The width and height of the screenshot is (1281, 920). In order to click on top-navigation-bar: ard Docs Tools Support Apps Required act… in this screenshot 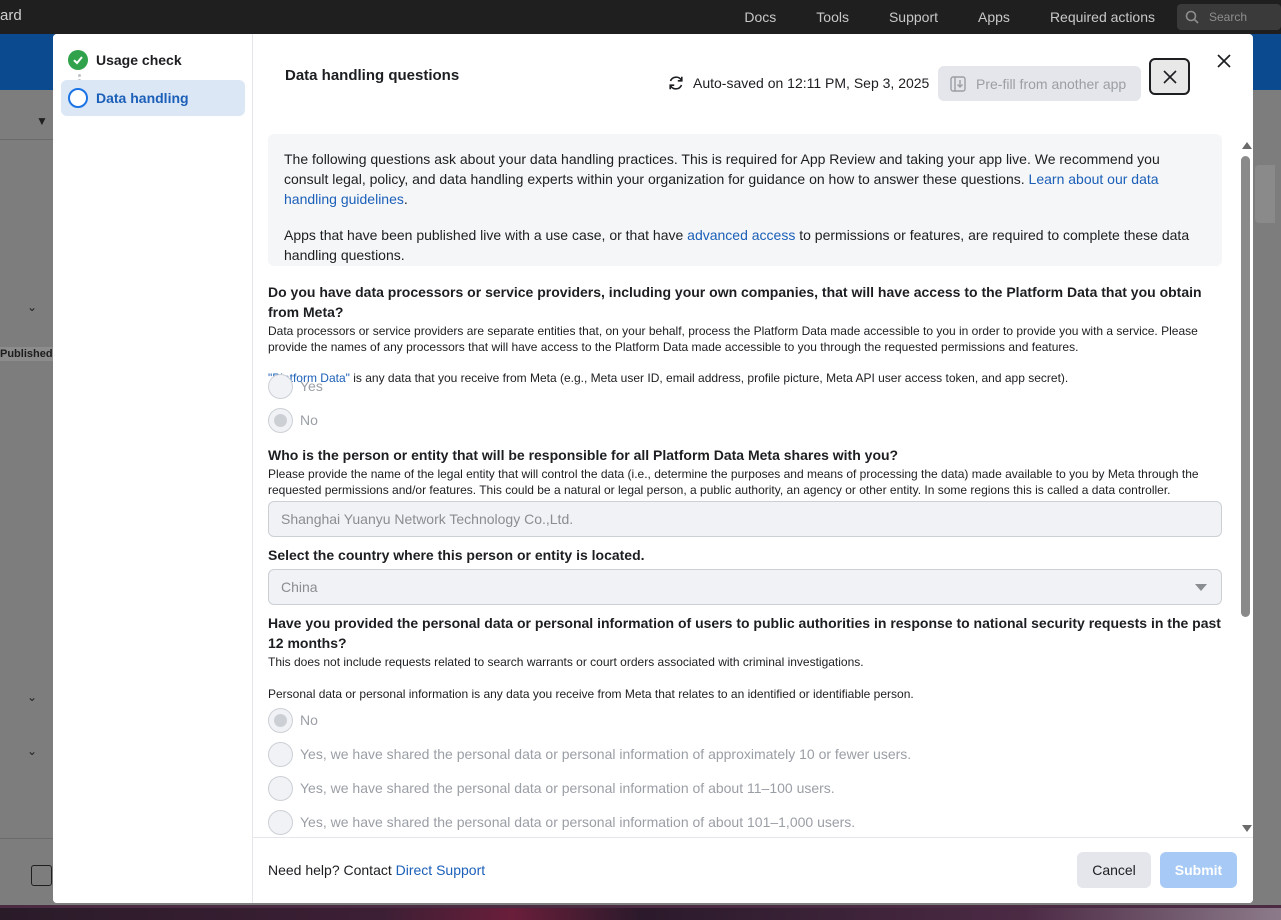, I will do `click(640, 17)`.